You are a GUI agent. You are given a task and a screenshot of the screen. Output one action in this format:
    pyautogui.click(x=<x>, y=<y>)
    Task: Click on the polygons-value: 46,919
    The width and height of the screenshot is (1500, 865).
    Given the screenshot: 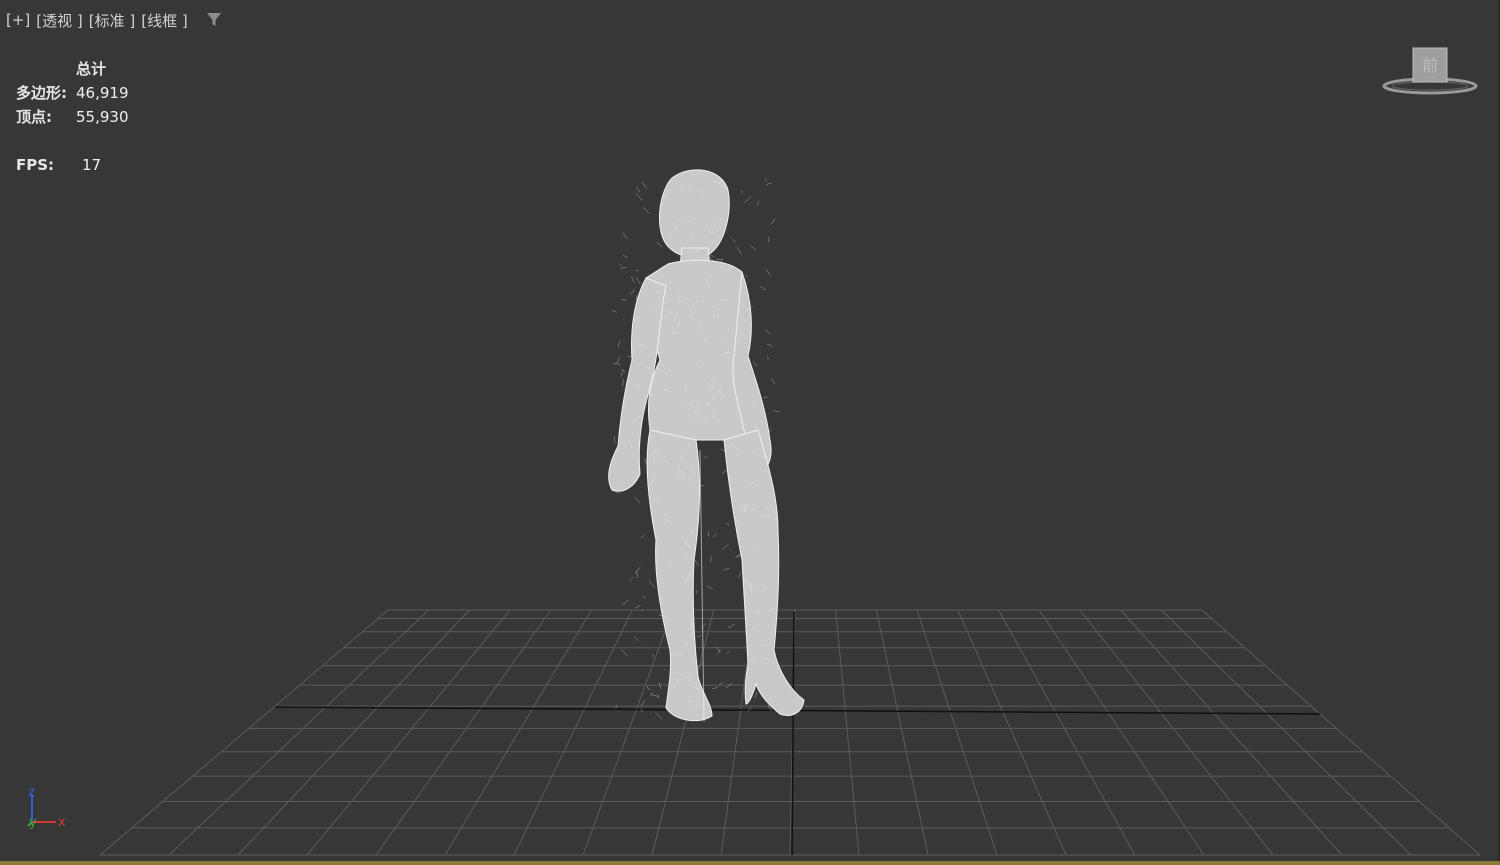 What is the action you would take?
    pyautogui.click(x=102, y=93)
    